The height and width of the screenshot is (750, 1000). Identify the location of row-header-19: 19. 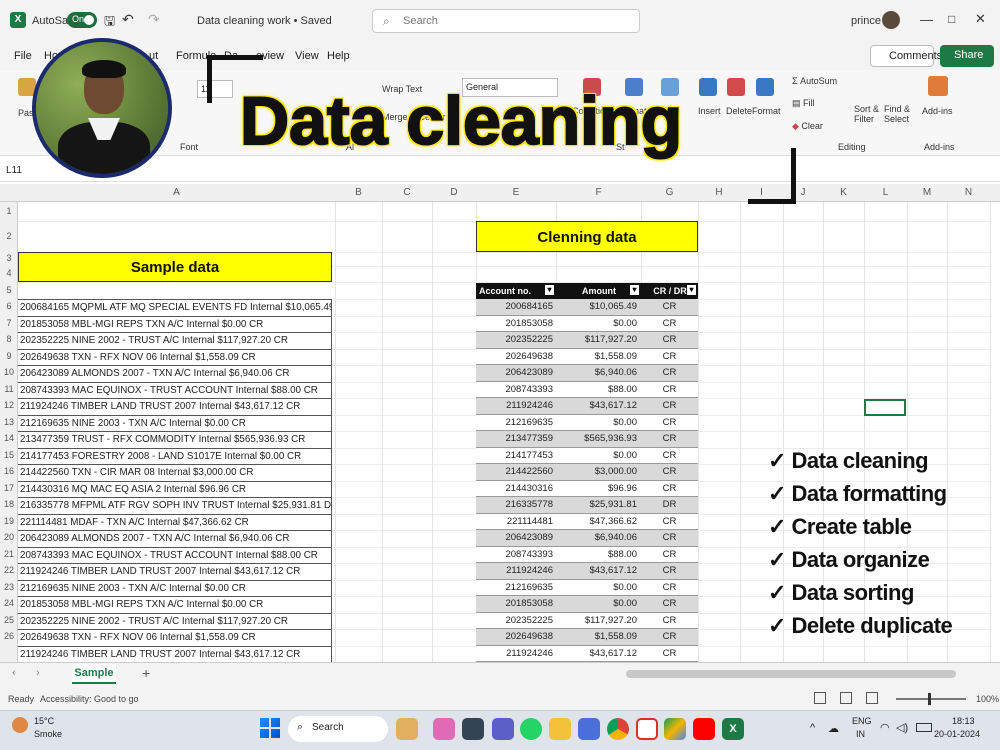
(9, 521).